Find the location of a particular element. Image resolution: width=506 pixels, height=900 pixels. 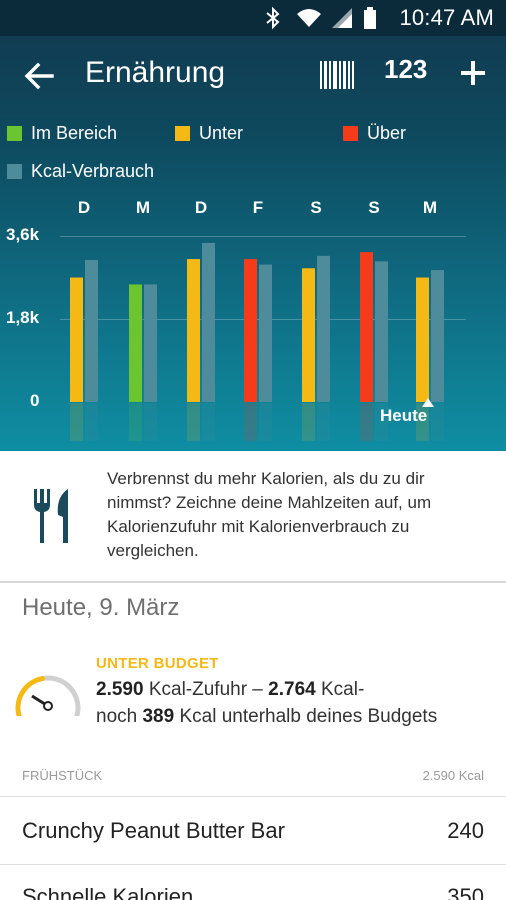

battery-icon is located at coordinates (370, 18).